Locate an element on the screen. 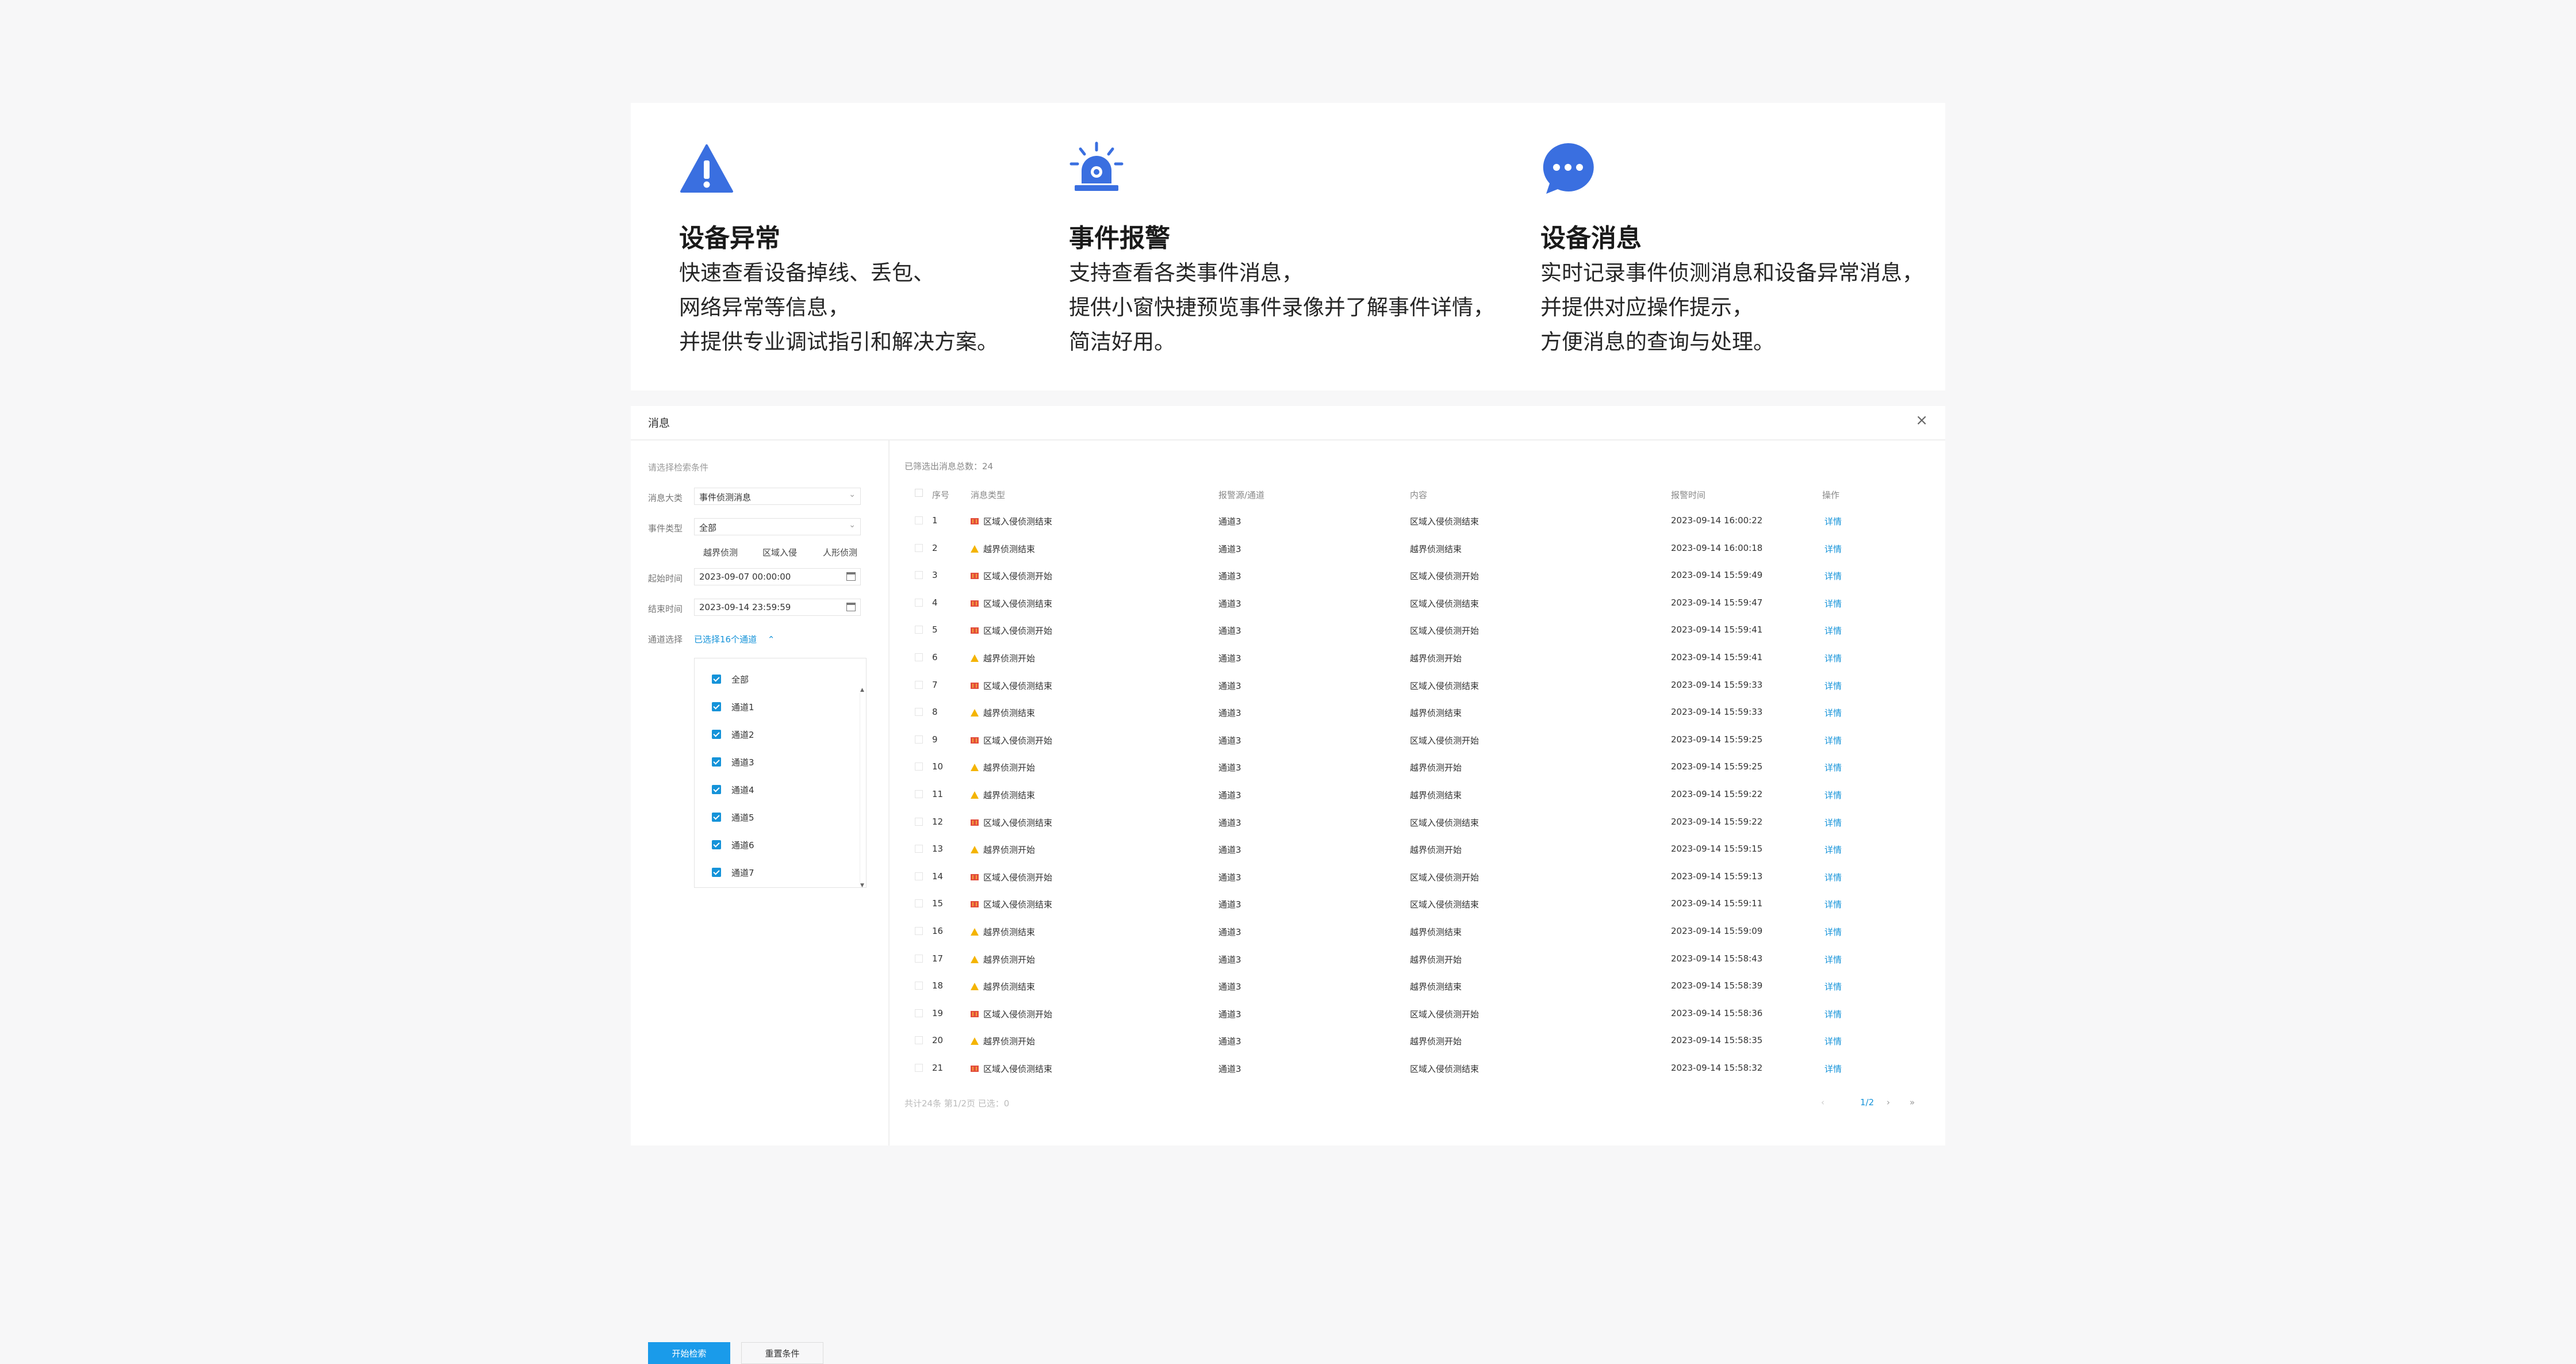 The height and width of the screenshot is (1364, 2576). end-time-input: 2023-09-14 23:59:59 is located at coordinates (777, 607).